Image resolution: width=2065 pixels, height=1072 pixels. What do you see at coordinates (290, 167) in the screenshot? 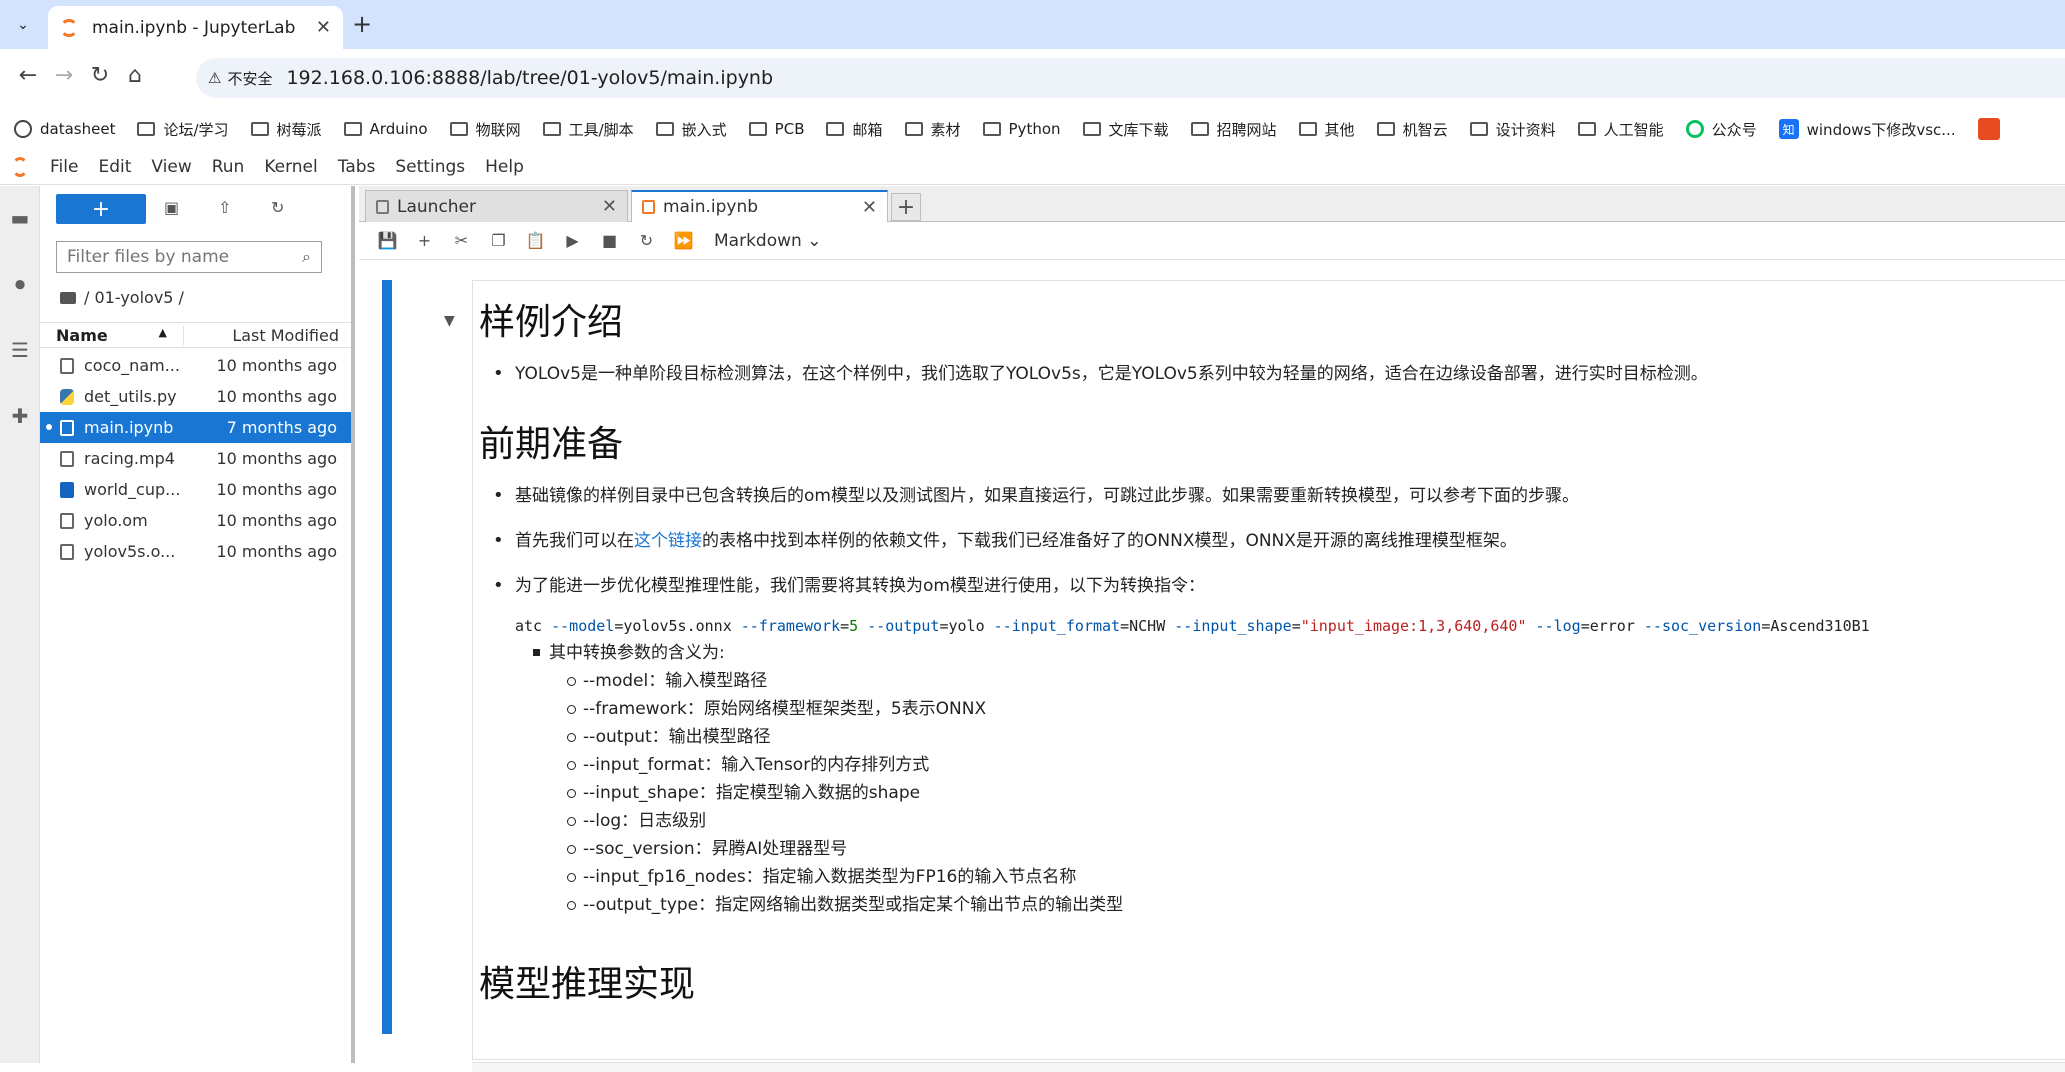
I see `menu-kernel: Kernel` at bounding box center [290, 167].